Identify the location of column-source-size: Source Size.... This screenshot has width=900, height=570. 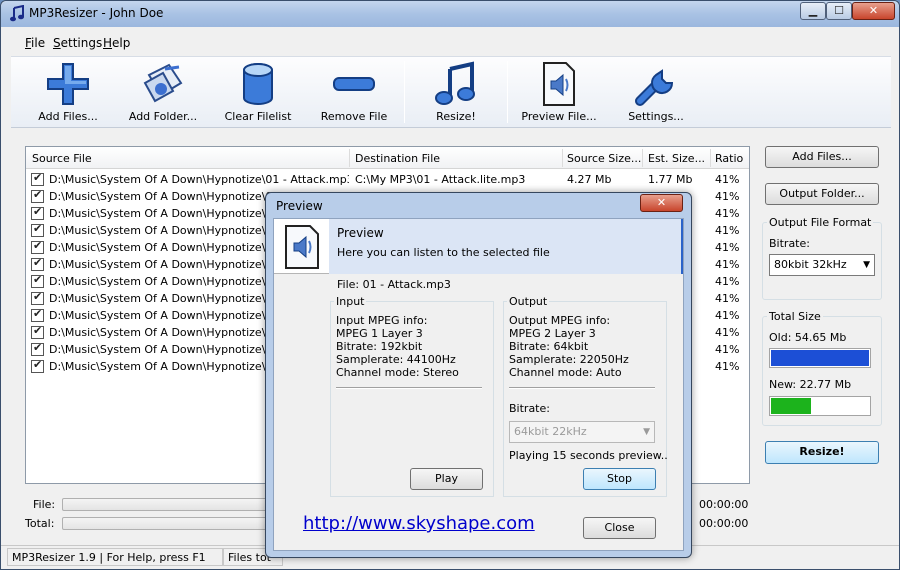
(604, 158).